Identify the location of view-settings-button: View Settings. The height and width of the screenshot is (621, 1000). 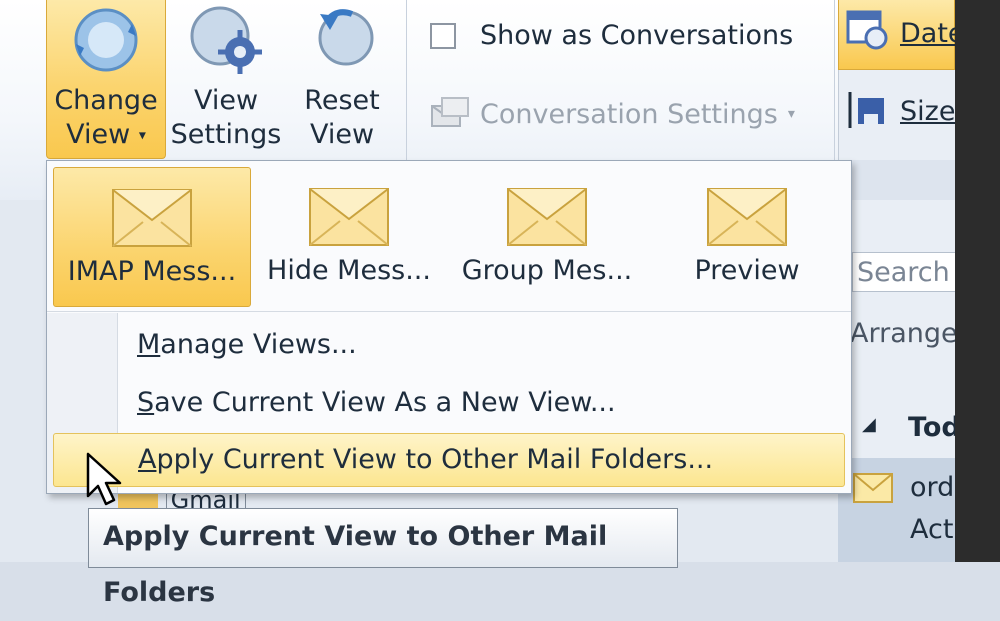
(226, 79).